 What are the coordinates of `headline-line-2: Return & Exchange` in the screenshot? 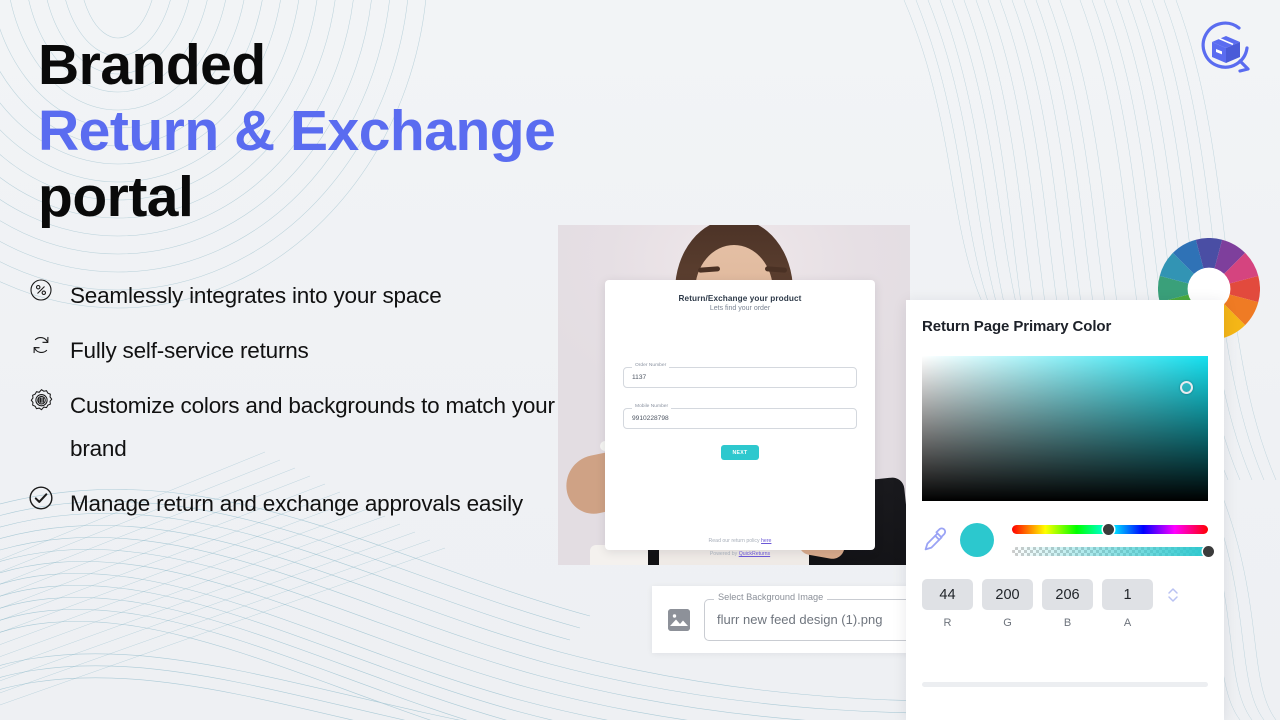 It's located at (297, 131).